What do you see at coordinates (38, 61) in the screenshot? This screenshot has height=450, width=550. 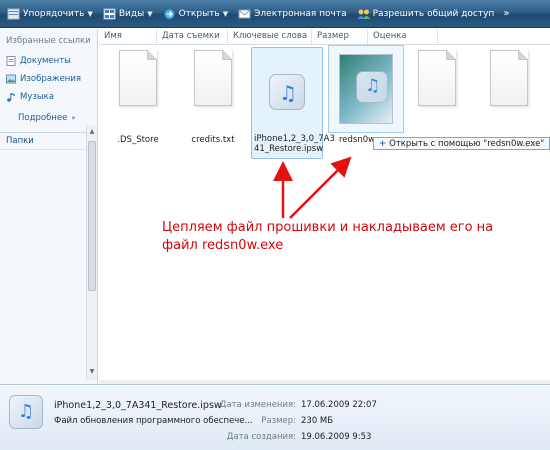 I see `sidebar-item-documents: Документы` at bounding box center [38, 61].